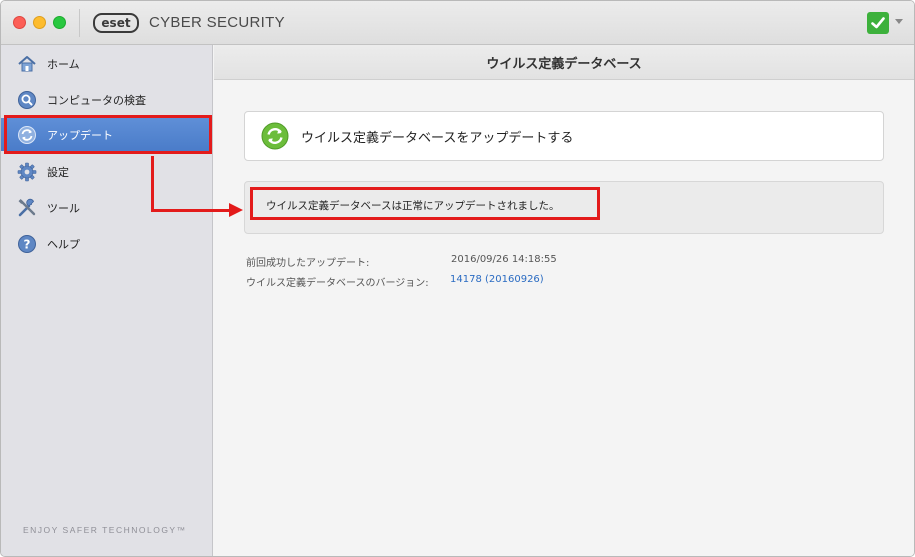  I want to click on update-database-button: ウイルス定義データベースをアップデートする, so click(564, 136).